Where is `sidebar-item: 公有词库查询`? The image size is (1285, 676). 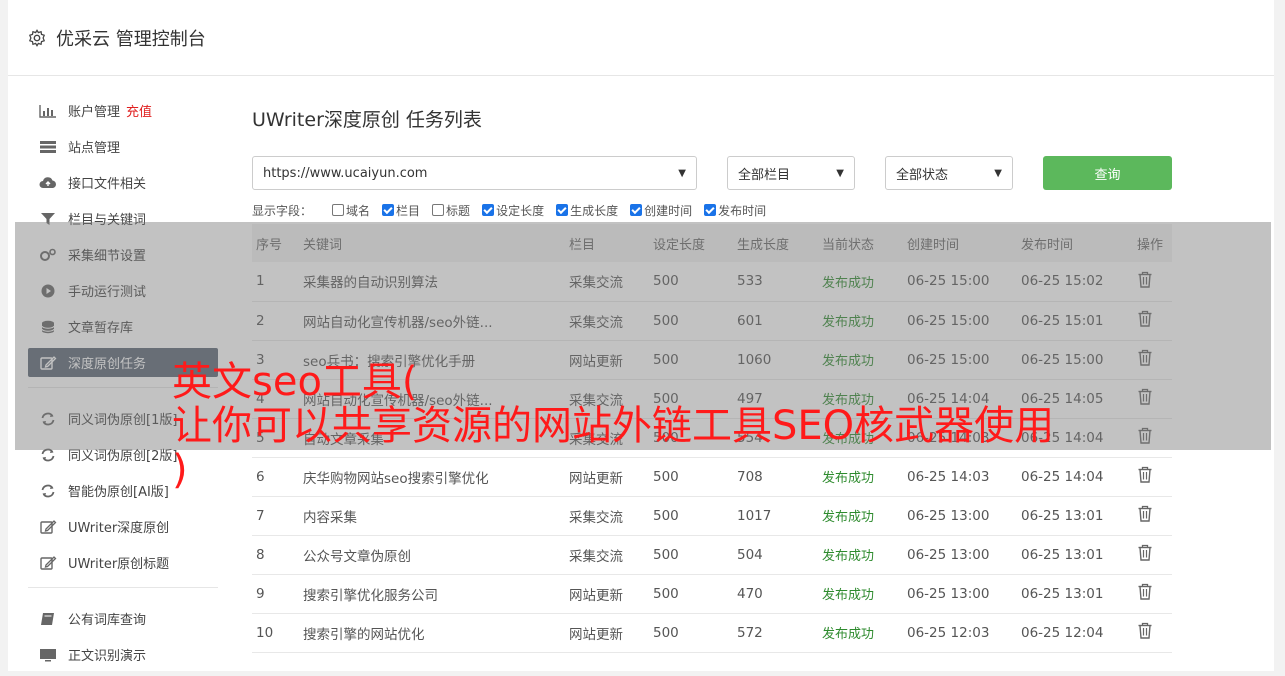 sidebar-item: 公有词库查询 is located at coordinates (123, 618).